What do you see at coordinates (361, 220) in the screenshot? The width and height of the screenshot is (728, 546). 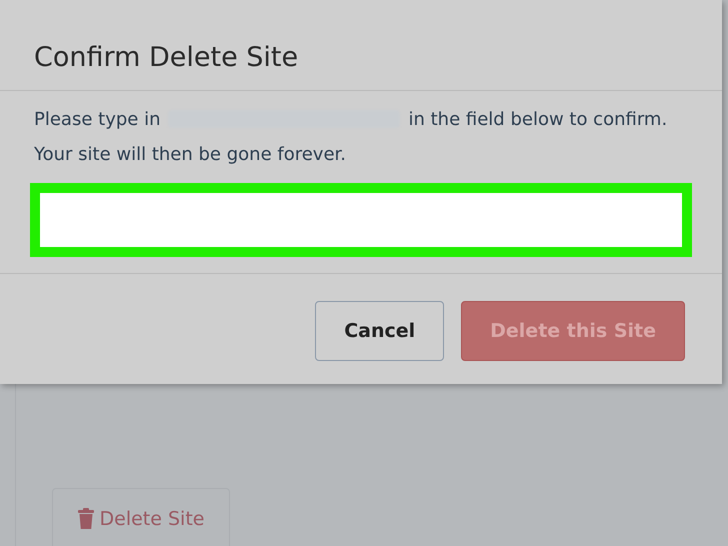 I see `confirm-input-field` at bounding box center [361, 220].